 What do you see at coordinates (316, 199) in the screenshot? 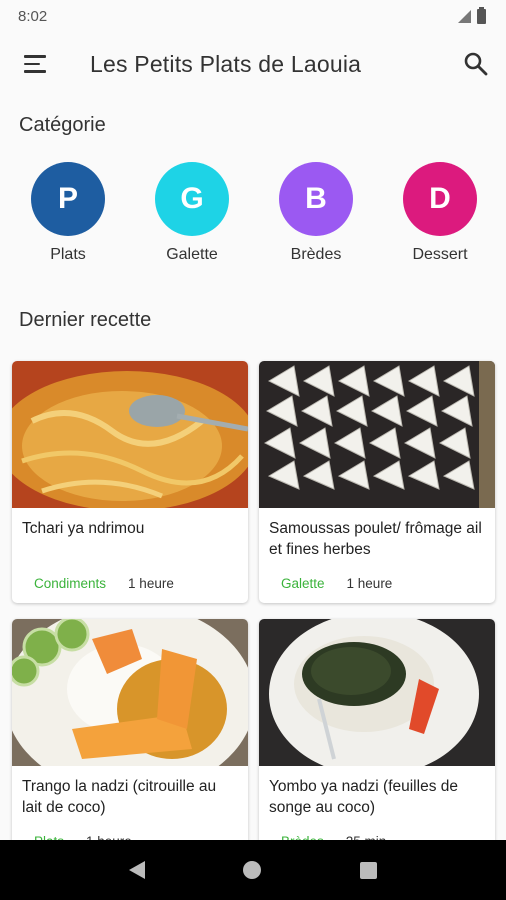
I see `category-avatar: B` at bounding box center [316, 199].